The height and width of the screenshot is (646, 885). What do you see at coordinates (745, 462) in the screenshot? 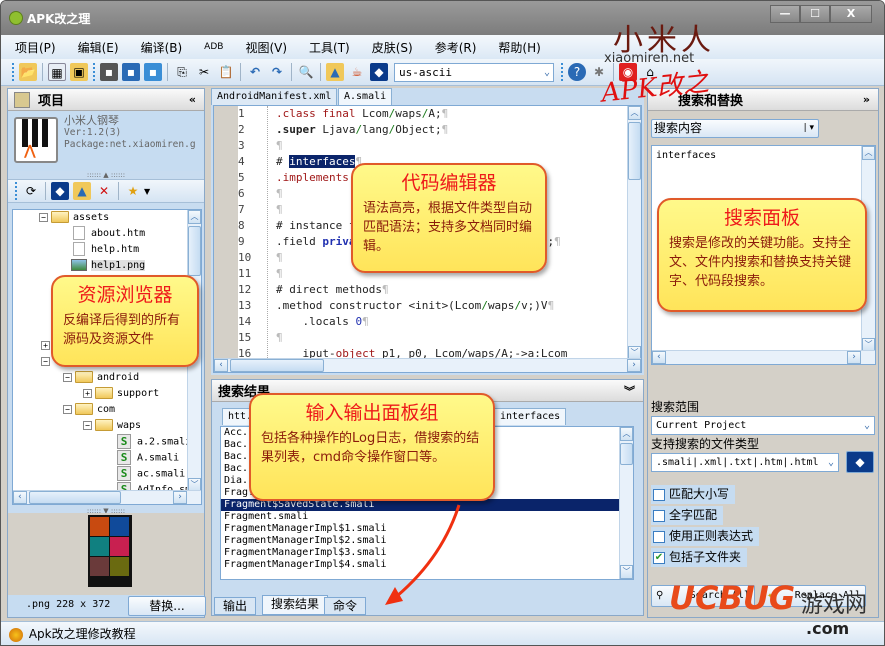
I see `filetypes-select: .smali|.xml|.txt|.htm|.html ⌄` at bounding box center [745, 462].